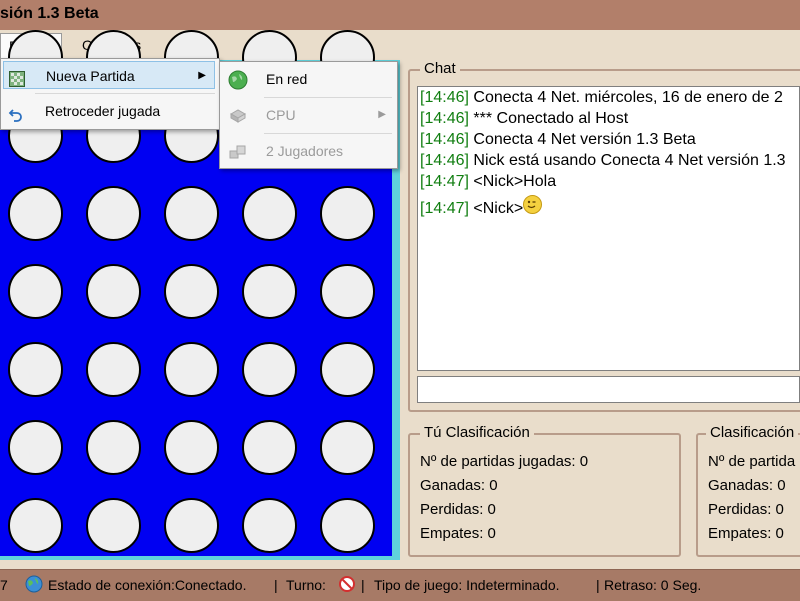  What do you see at coordinates (281, 115) in the screenshot?
I see `menu-item-label: CPU` at bounding box center [281, 115].